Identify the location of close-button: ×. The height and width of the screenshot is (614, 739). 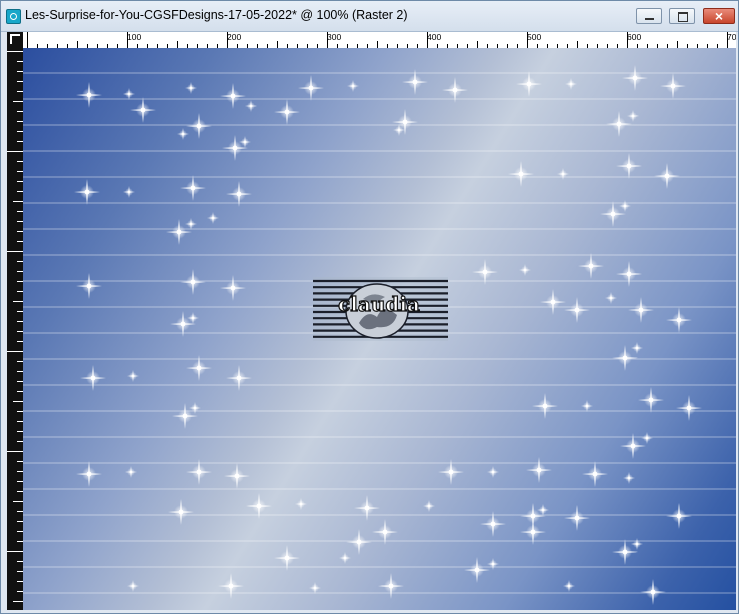
(719, 16).